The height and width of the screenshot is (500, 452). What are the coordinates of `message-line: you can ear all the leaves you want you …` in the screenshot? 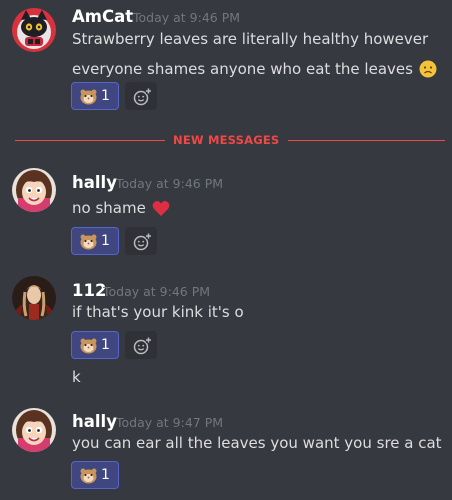 It's located at (257, 443).